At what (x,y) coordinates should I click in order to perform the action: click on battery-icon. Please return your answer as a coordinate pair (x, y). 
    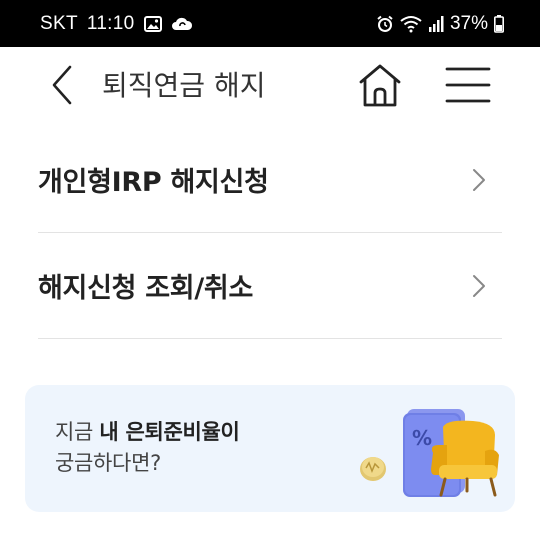
    Looking at the image, I should click on (499, 23).